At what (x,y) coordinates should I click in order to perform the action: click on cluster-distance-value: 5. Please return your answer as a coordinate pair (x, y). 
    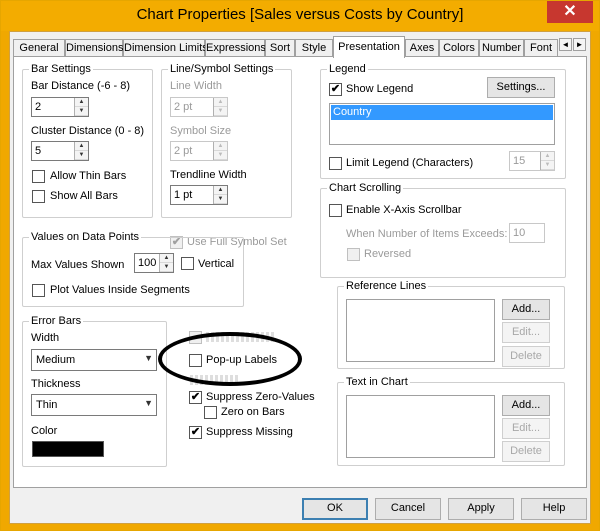
    Looking at the image, I should click on (38, 151).